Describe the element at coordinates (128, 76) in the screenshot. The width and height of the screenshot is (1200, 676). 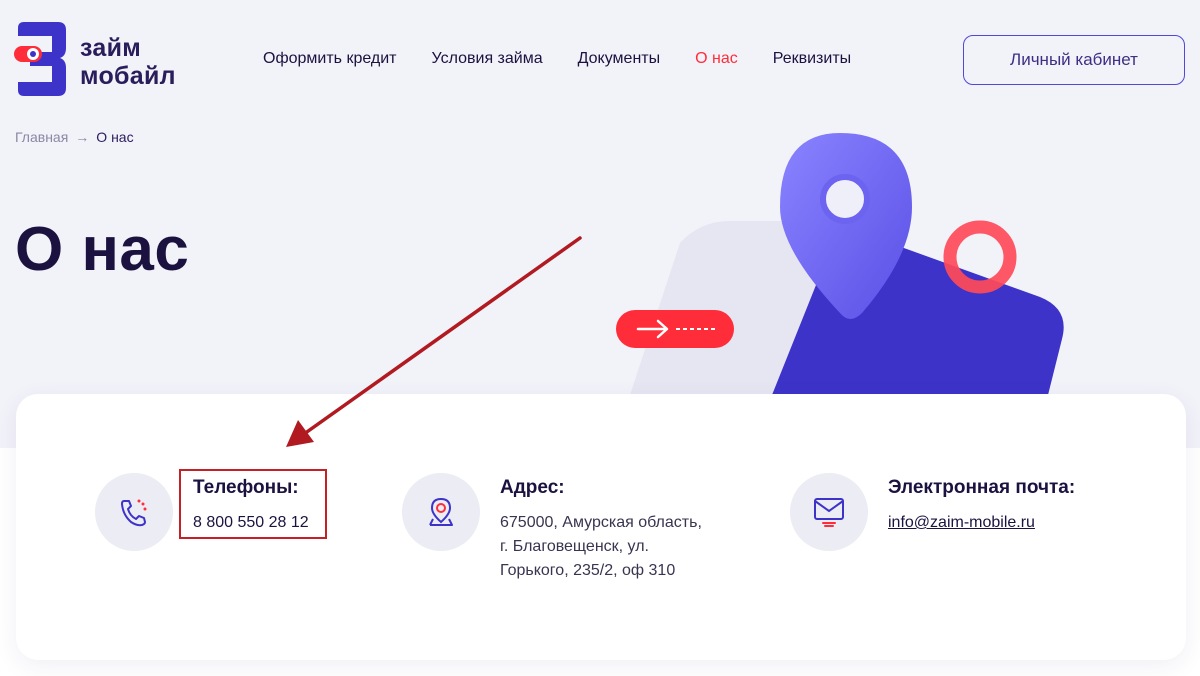
I see `logo-line2: мобайл` at that location.